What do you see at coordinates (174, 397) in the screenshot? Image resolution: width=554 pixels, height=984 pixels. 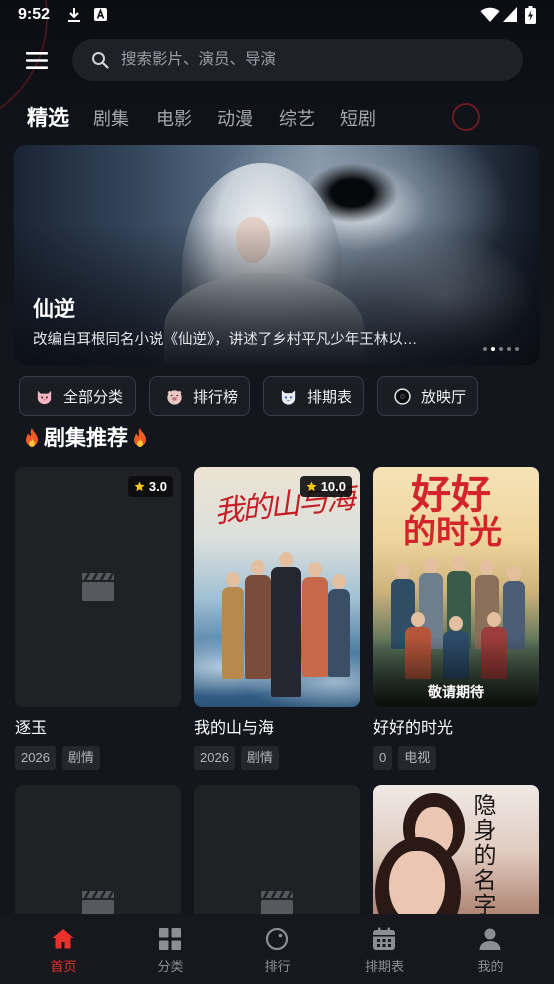 I see `pig-face-icon` at bounding box center [174, 397].